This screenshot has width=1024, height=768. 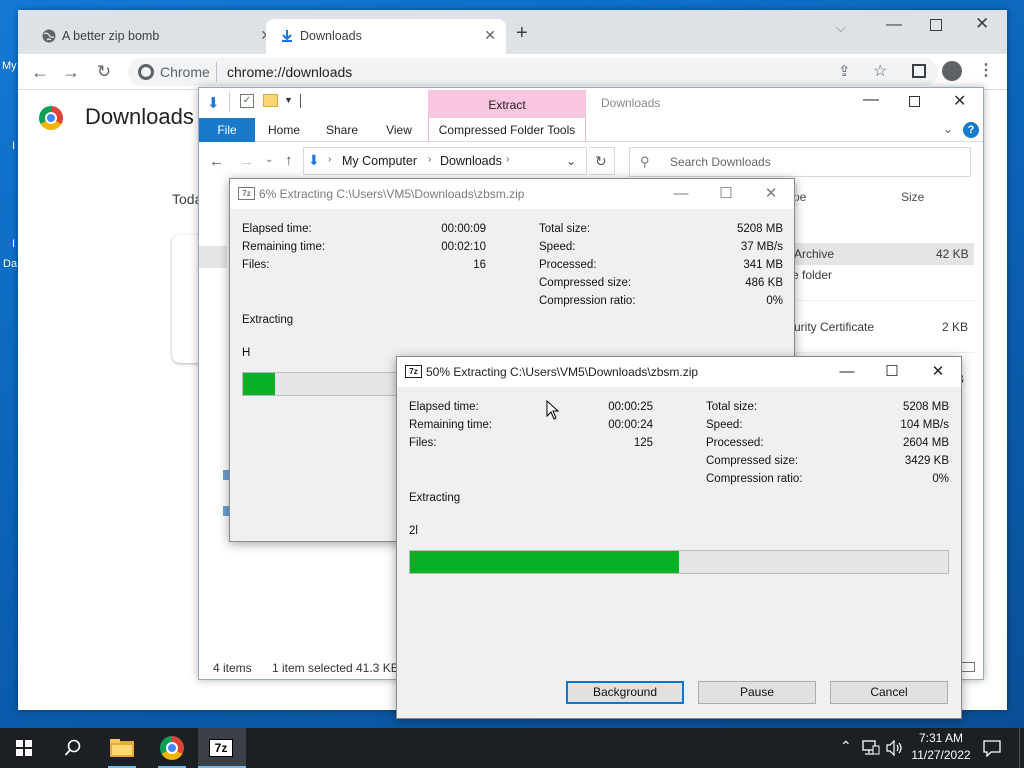 I want to click on tab-share: Share, so click(x=342, y=130).